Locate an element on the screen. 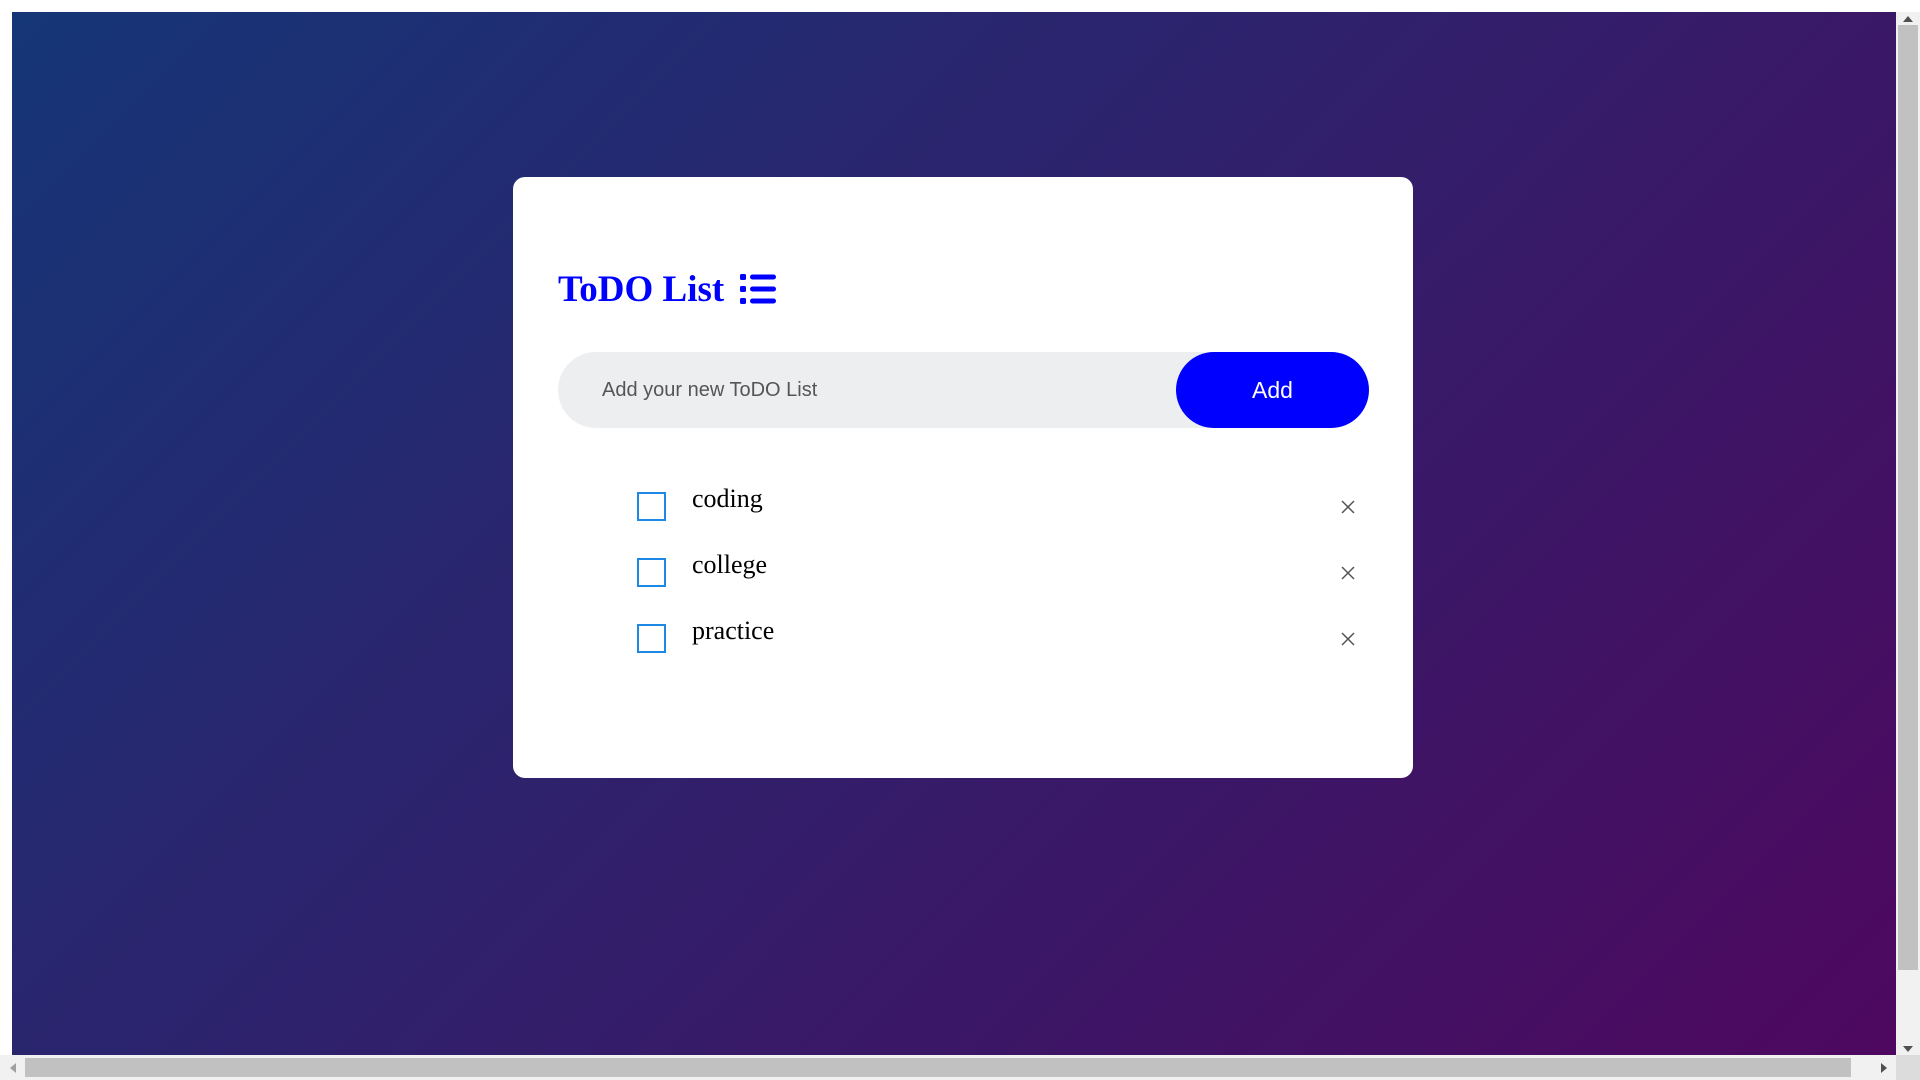 The image size is (1920, 1080). todo-input is located at coordinates (858, 390).